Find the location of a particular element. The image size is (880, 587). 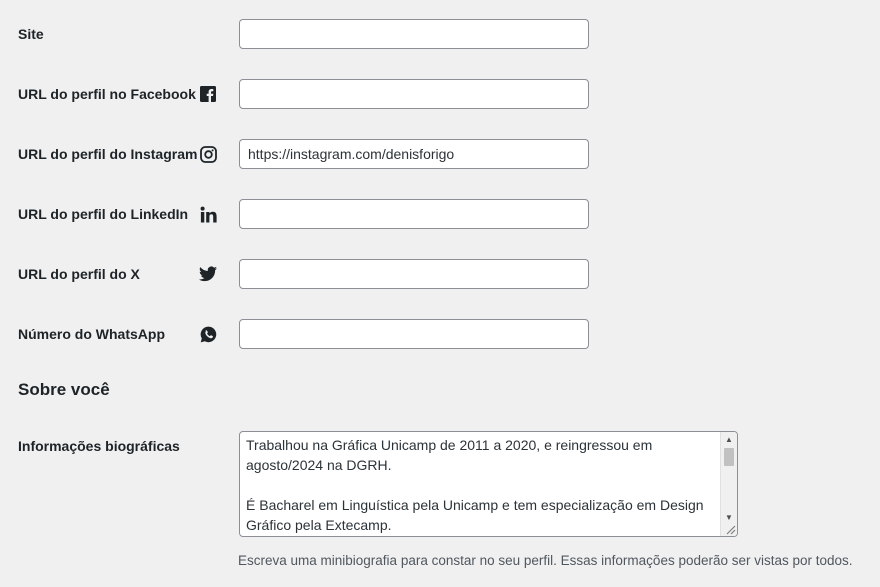

facebook-icon is located at coordinates (208, 94).